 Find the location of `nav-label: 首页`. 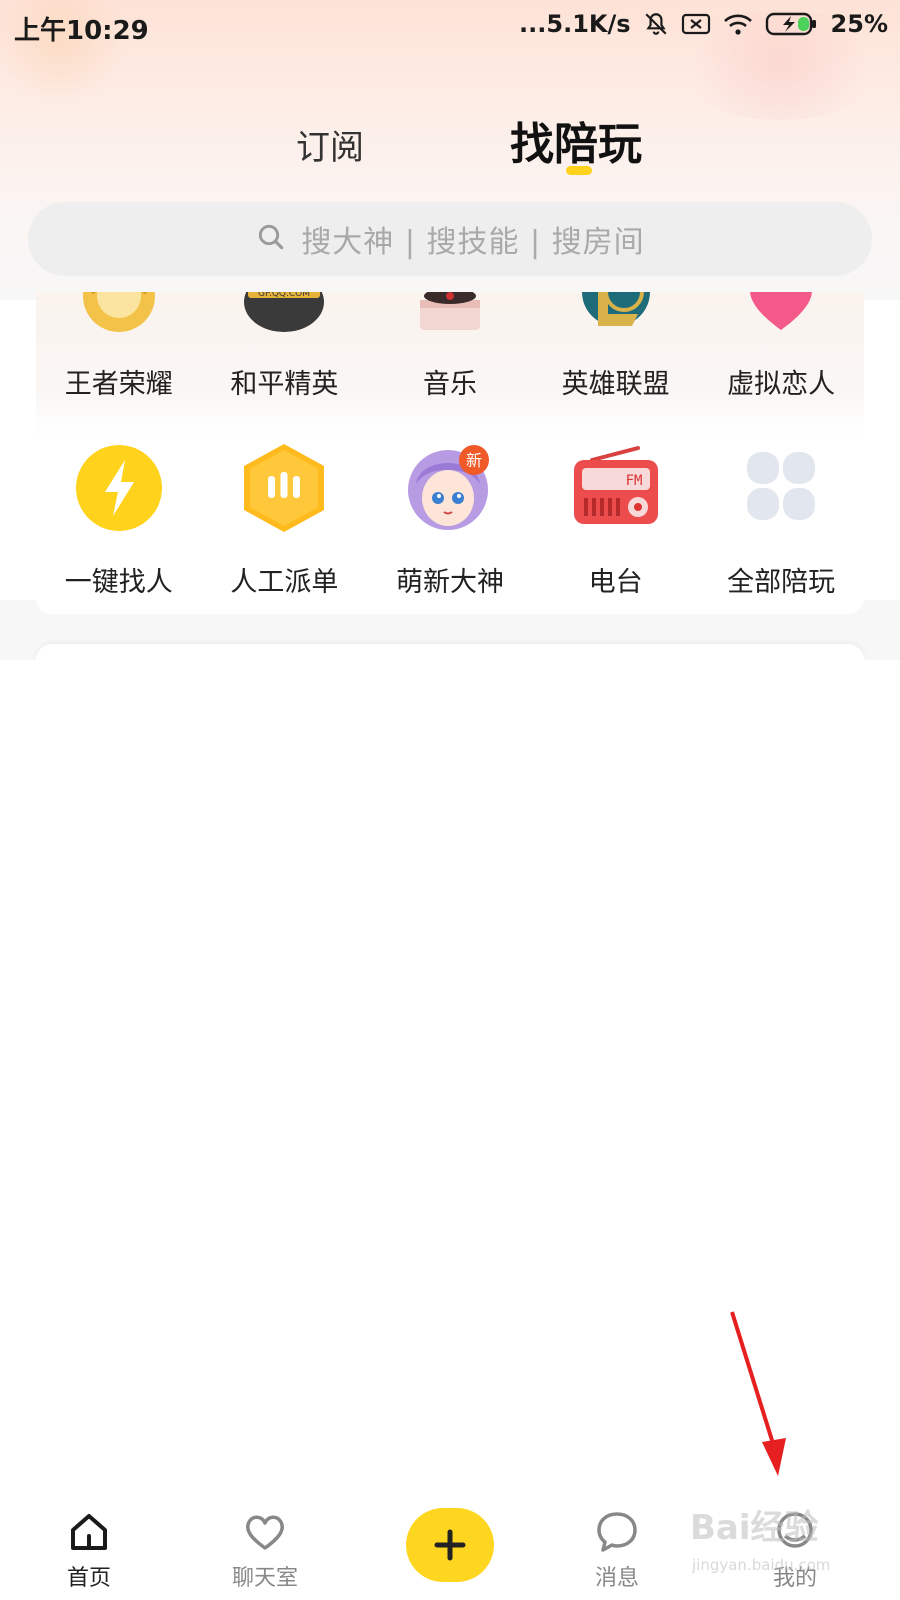

nav-label: 首页 is located at coordinates (88, 1578).